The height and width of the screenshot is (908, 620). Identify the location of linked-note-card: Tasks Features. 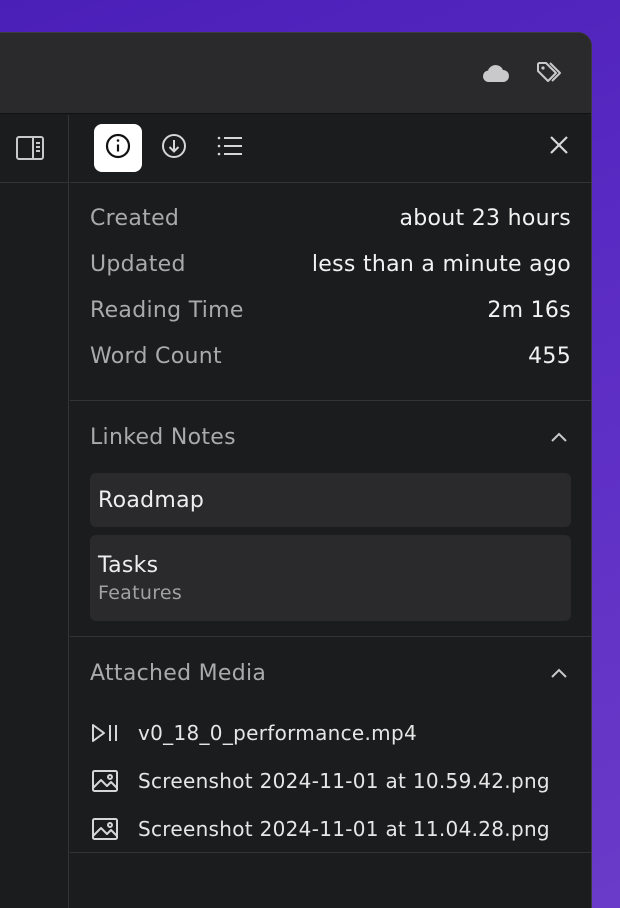
(330, 578).